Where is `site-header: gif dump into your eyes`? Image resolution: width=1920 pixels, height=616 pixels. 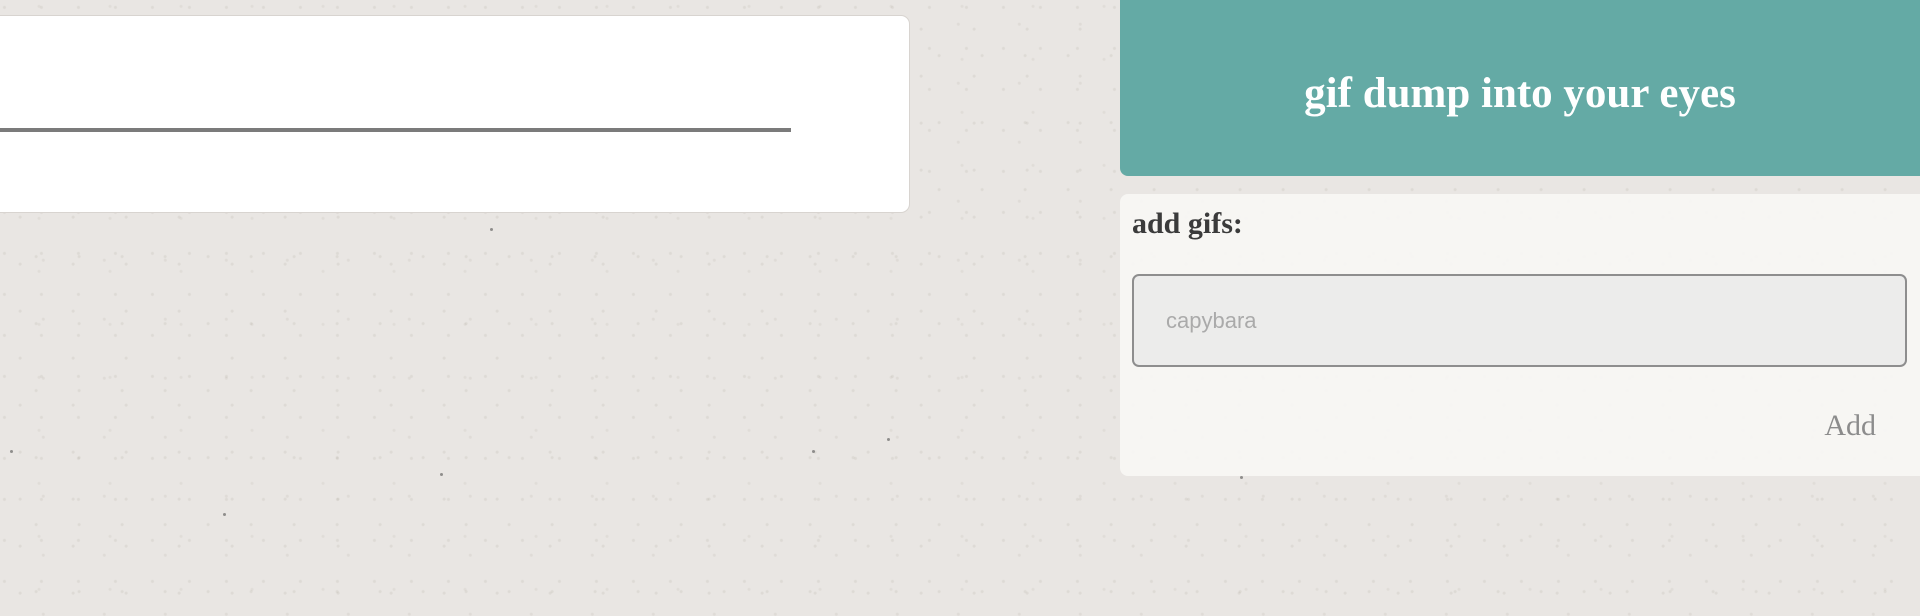 site-header: gif dump into your eyes is located at coordinates (1520, 88).